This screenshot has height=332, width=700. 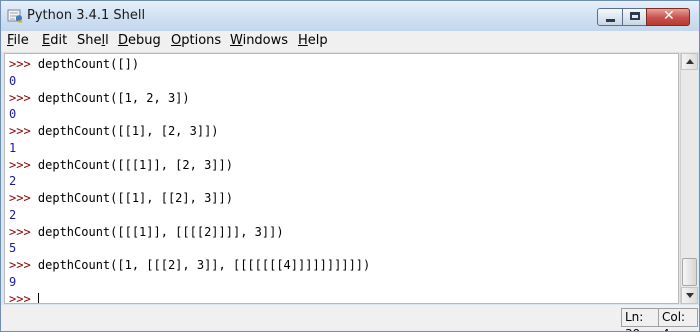 I want to click on shell-command: depthCount([]), so click(x=88, y=64).